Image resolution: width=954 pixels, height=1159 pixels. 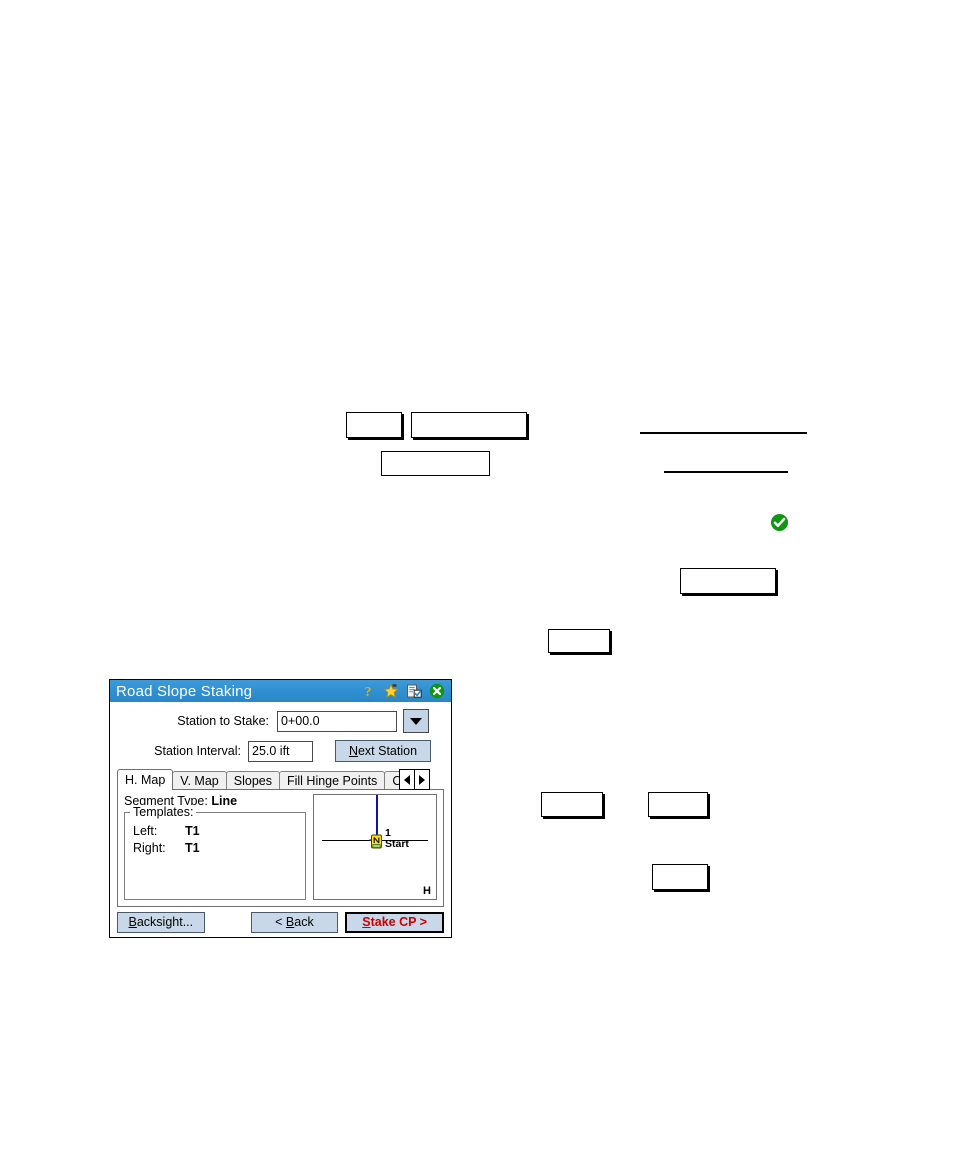 What do you see at coordinates (353, 751) in the screenshot?
I see `next-station-mnemonic: N` at bounding box center [353, 751].